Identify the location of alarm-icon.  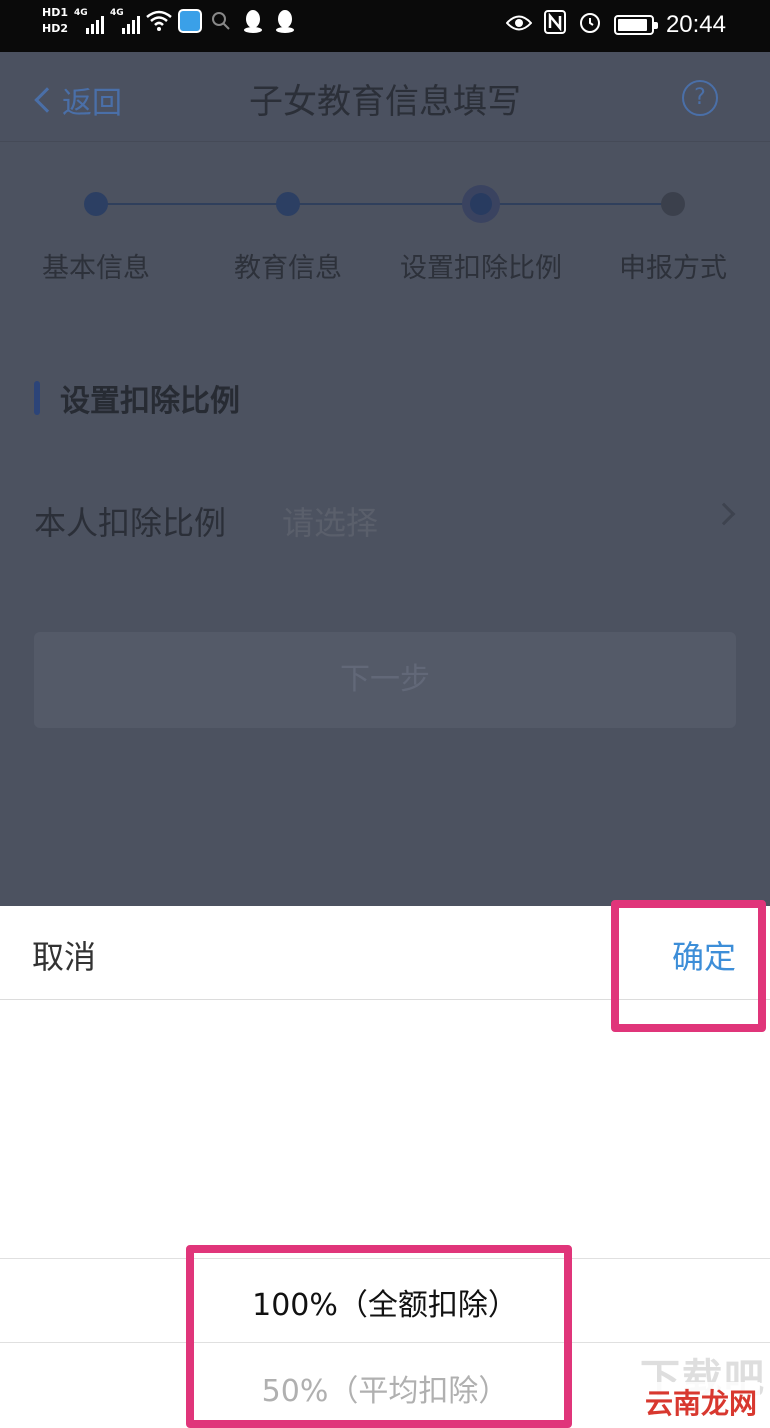
(590, 25).